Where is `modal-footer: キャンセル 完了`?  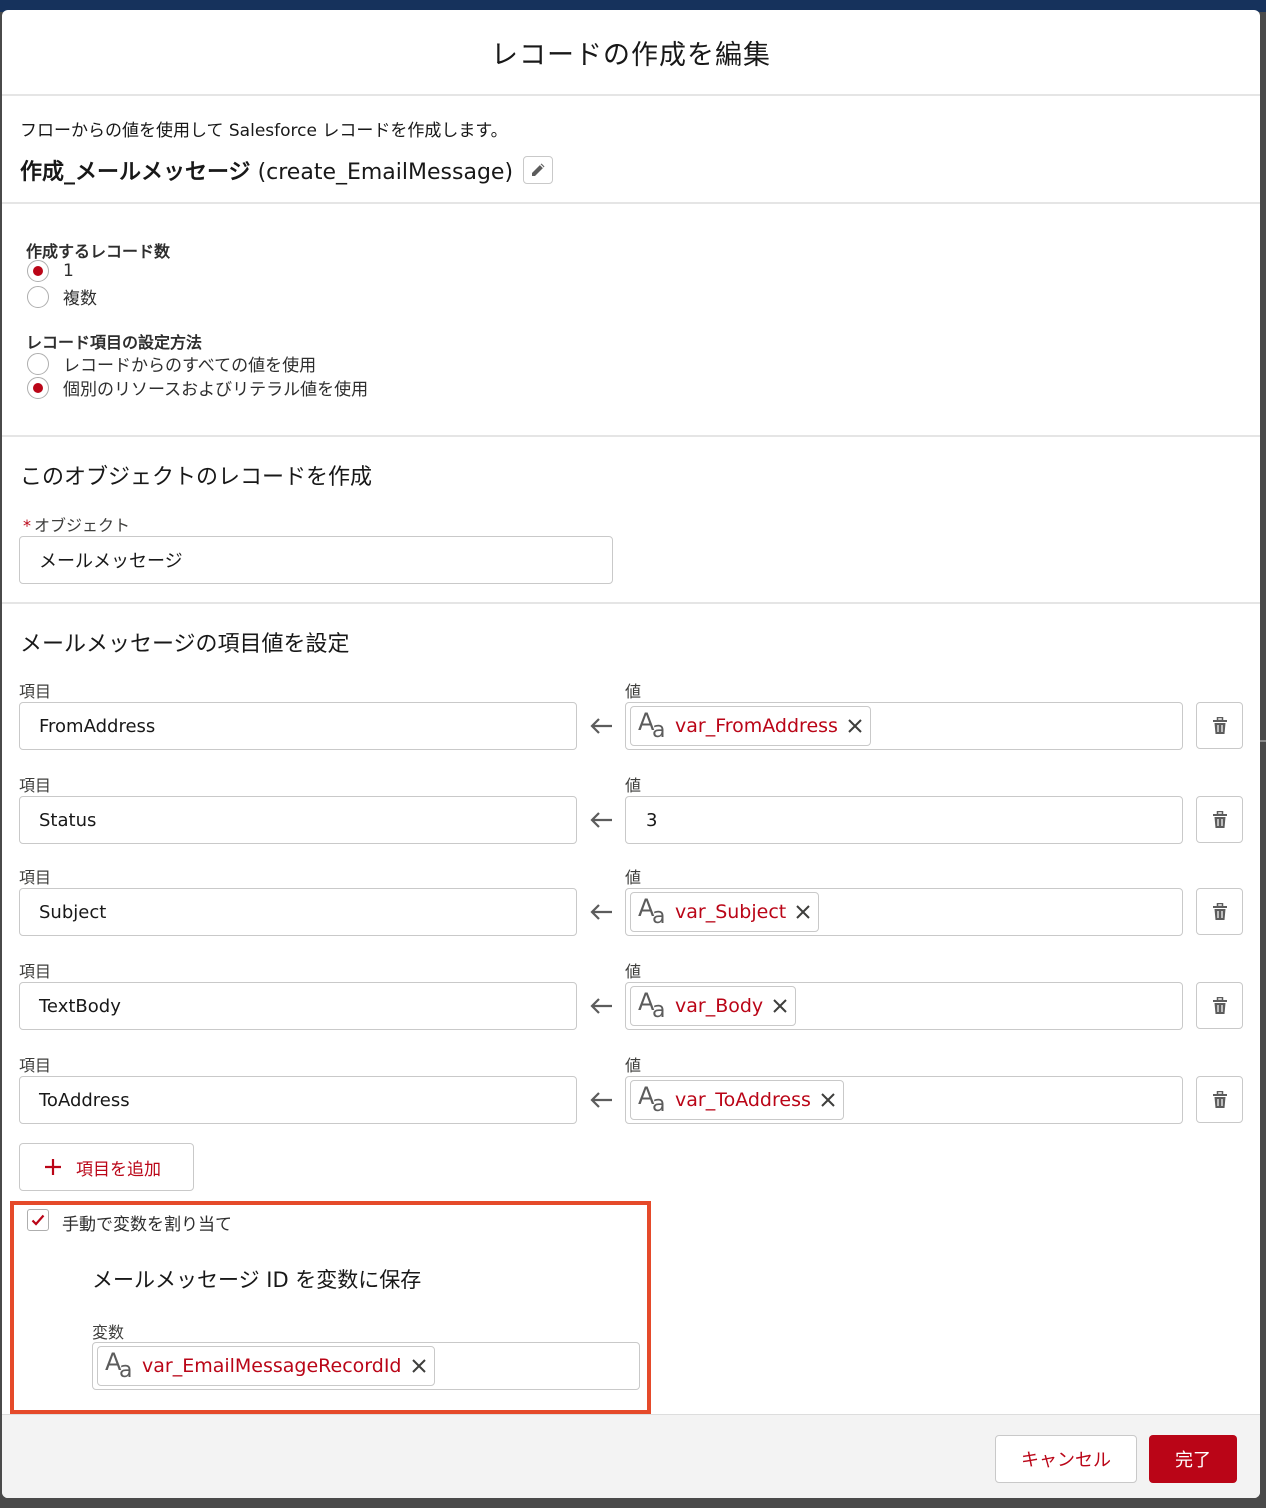 modal-footer: キャンセル 完了 is located at coordinates (631, 1456).